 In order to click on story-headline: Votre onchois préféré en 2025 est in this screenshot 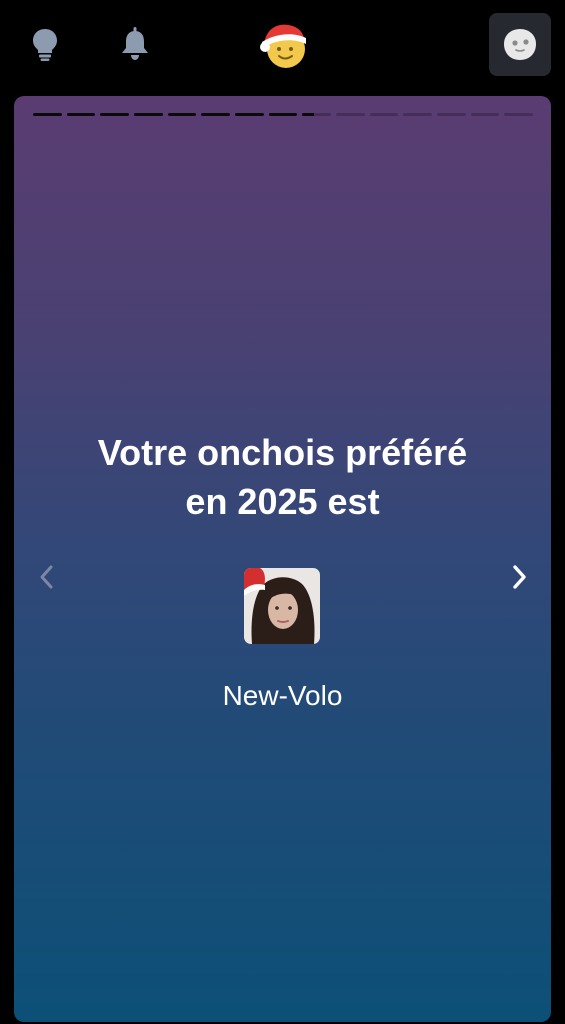, I will do `click(282, 477)`.